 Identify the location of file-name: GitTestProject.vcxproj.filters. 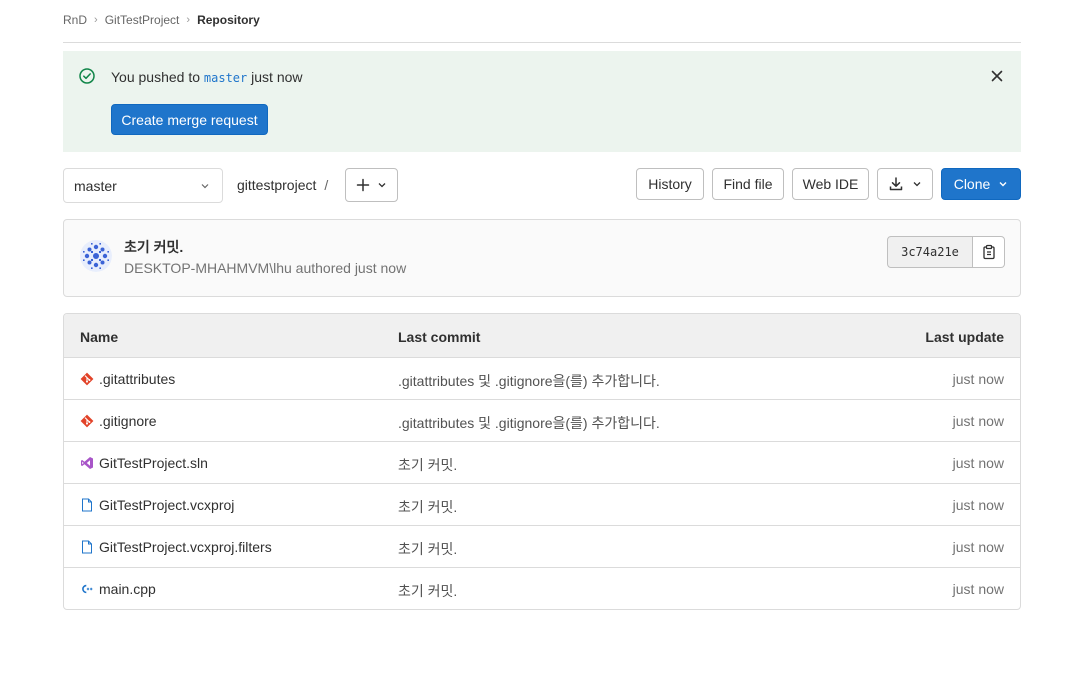
(185, 547).